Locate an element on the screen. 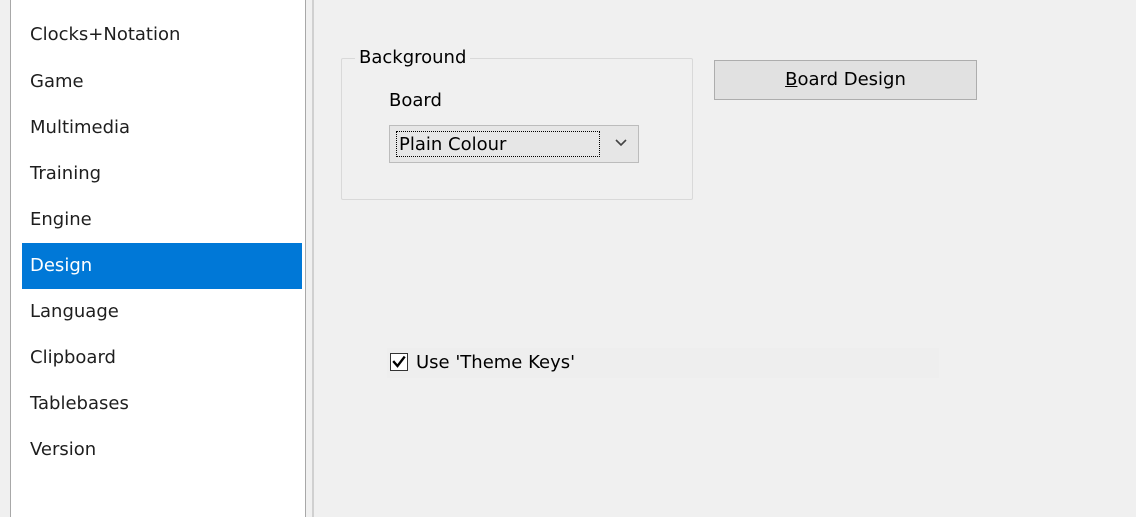  board-background-select: Plain Colour is located at coordinates (514, 144).